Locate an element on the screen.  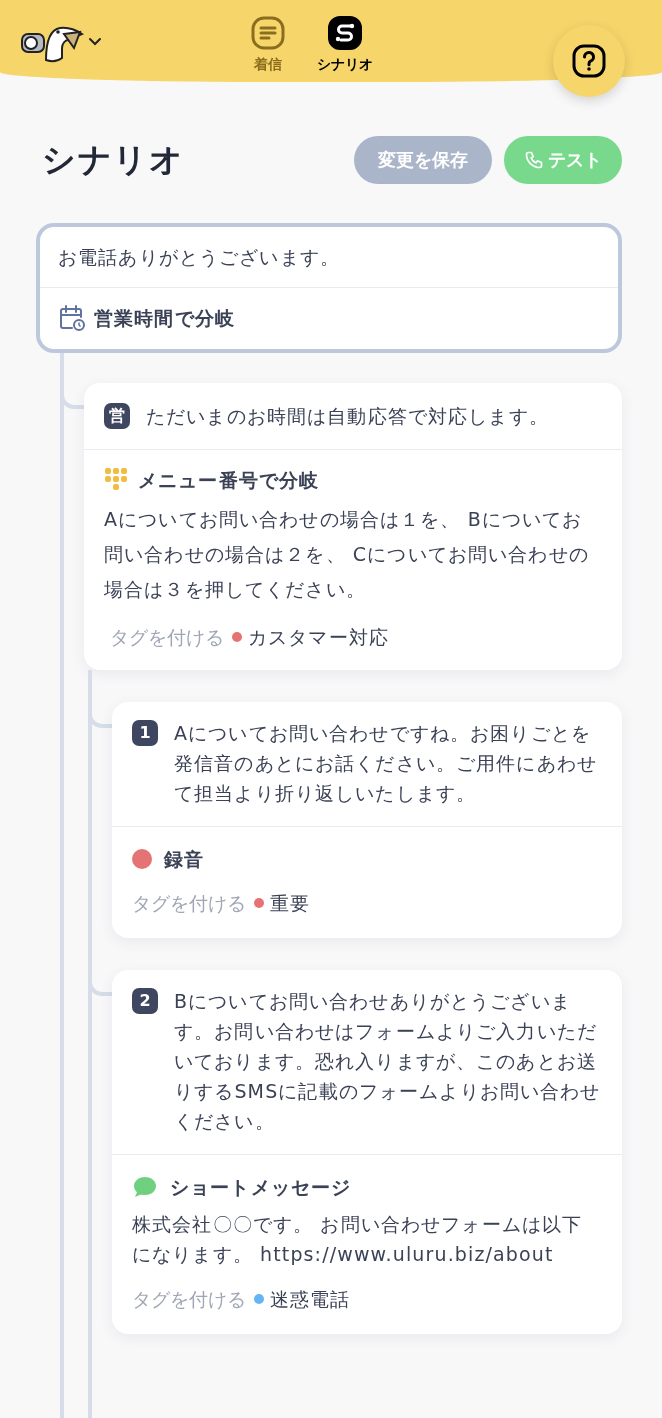
nav-tab: 着信 is located at coordinates (268, 45).